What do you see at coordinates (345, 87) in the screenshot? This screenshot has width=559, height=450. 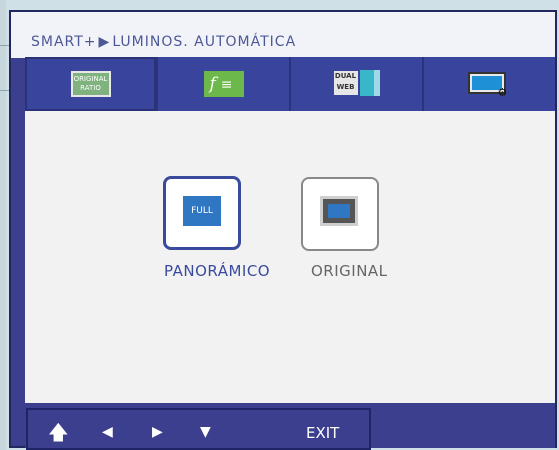 I see `icon-text-web: WEB` at bounding box center [345, 87].